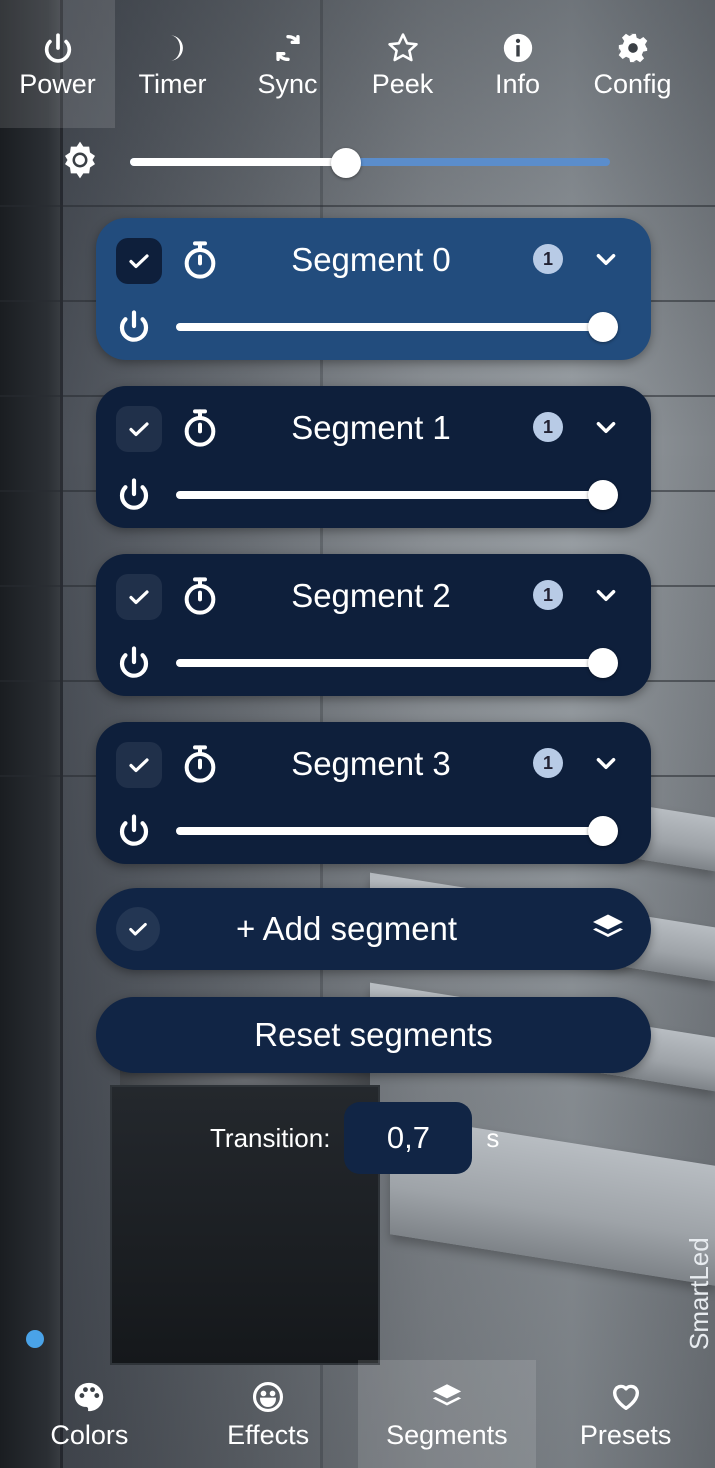  Describe the element at coordinates (493, 1137) in the screenshot. I see `transition-unit: s` at that location.